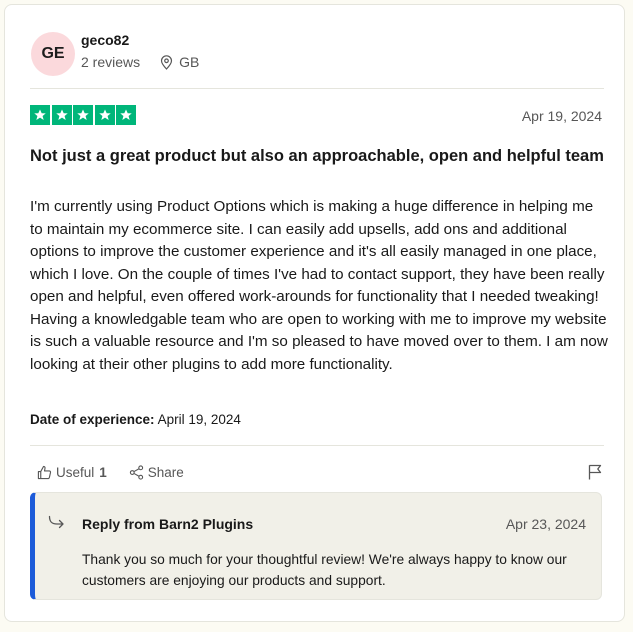 The image size is (633, 632). I want to click on experience-date: April 19, 2024, so click(199, 419).